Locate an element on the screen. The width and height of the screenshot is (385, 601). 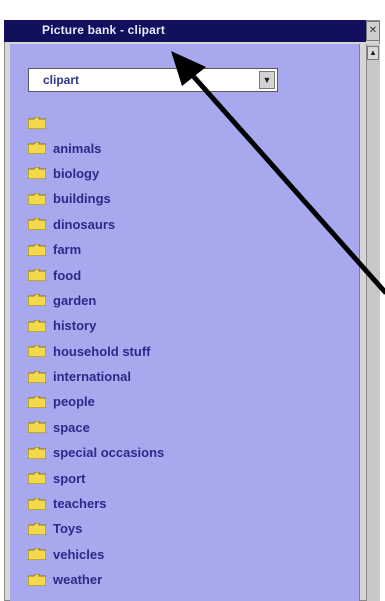
arrow-head-icon is located at coordinates (188, 68).